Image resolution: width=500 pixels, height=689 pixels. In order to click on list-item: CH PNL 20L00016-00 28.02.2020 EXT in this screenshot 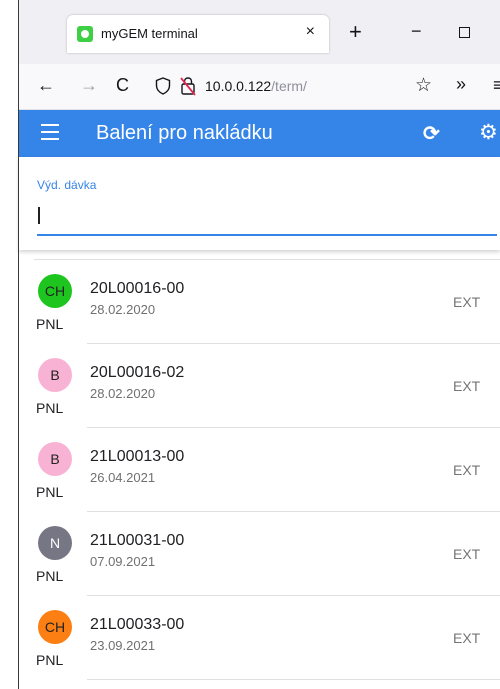, I will do `click(259, 302)`.